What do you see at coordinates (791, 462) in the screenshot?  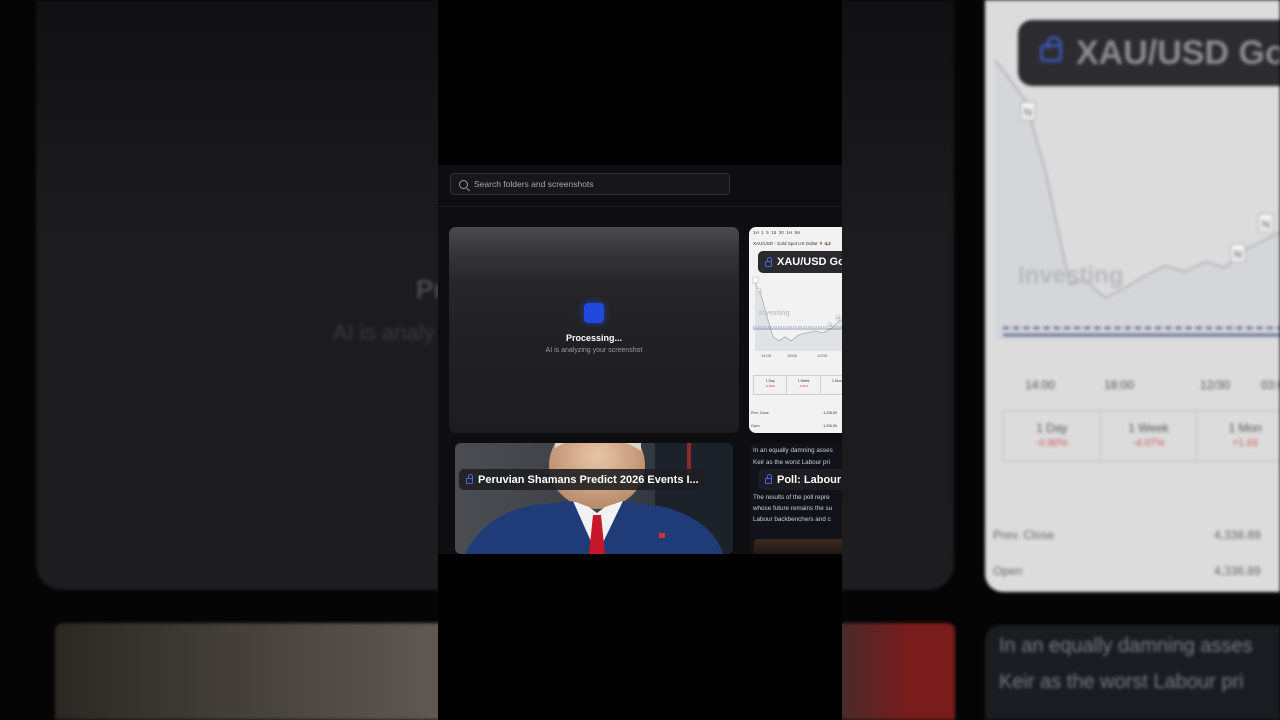 I see `article-line: Keir as the worst Labour pri` at bounding box center [791, 462].